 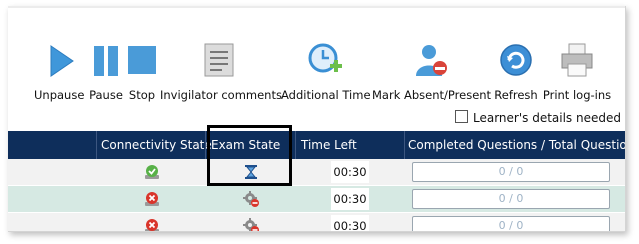 What do you see at coordinates (577, 95) in the screenshot?
I see `print-logins-label: Print log-ins` at bounding box center [577, 95].